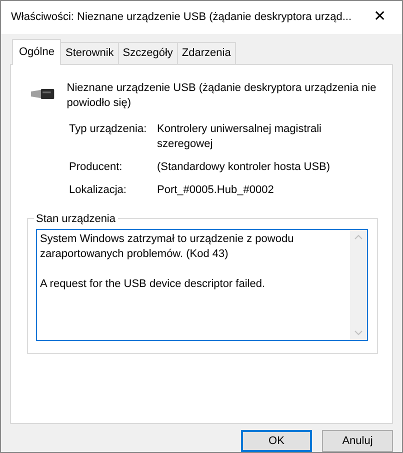 The width and height of the screenshot is (403, 453). I want to click on status-text: System Windows zatrzymał to urządzenie z powodu zaraportowanych problemów. (Kod 43) A request for the USB device descriptor failed., so click(167, 262).